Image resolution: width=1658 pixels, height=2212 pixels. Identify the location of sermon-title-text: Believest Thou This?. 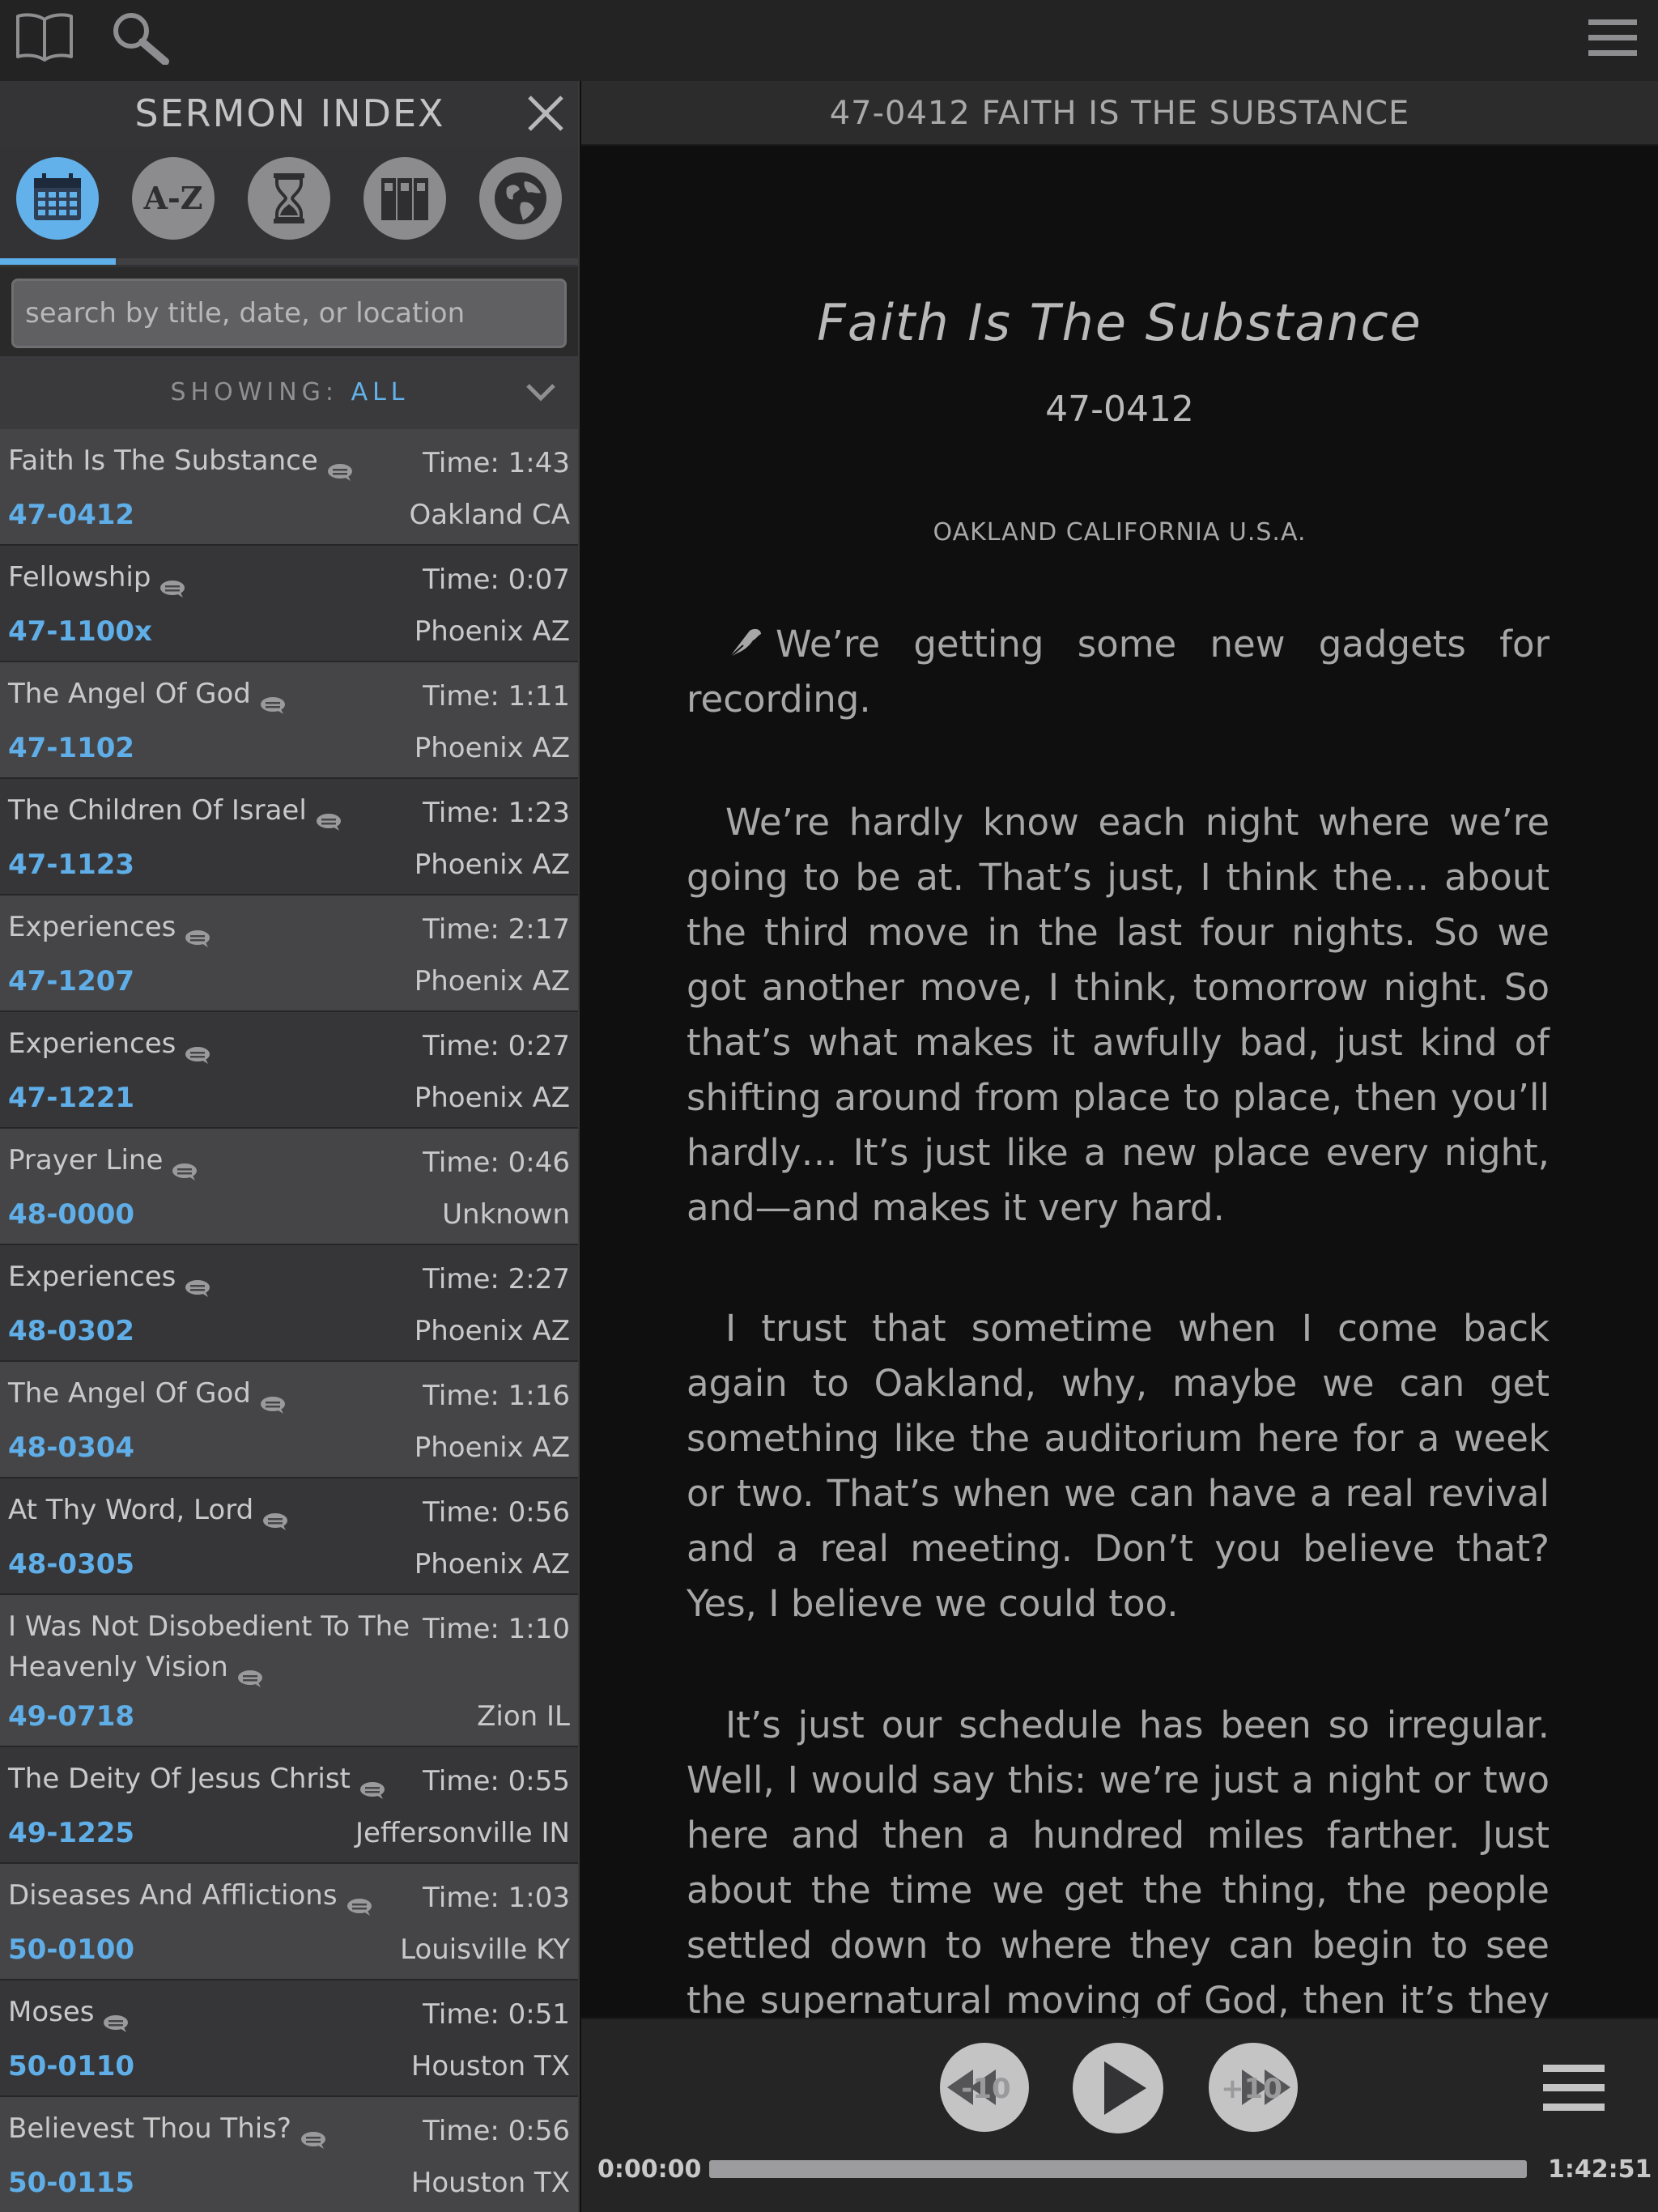
(149, 2129).